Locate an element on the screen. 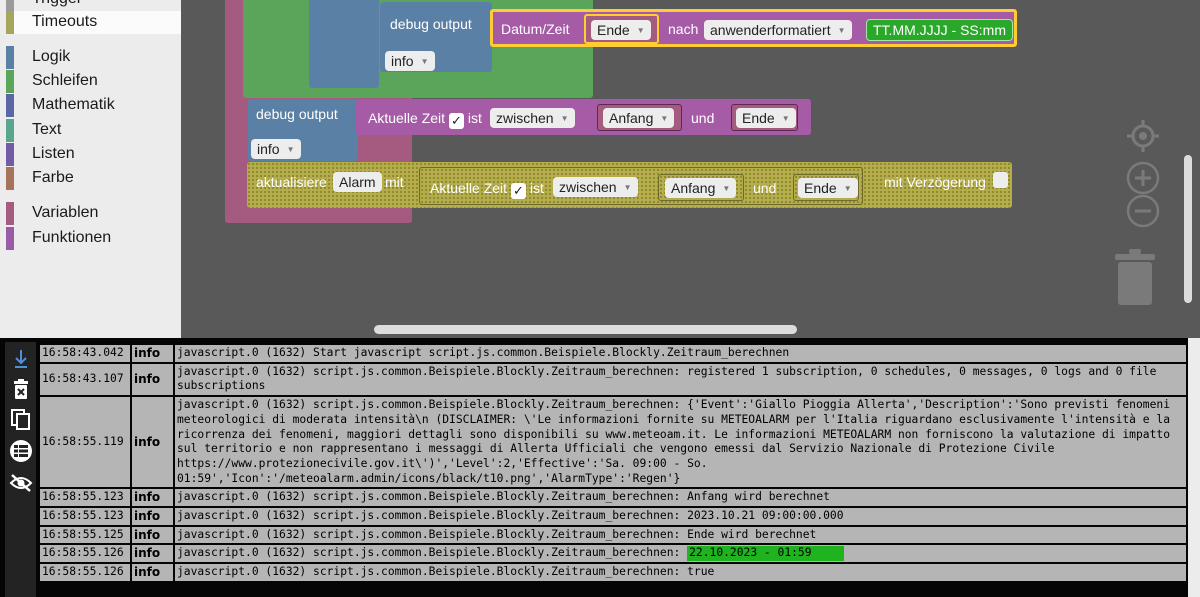  und-label: und is located at coordinates (765, 188).